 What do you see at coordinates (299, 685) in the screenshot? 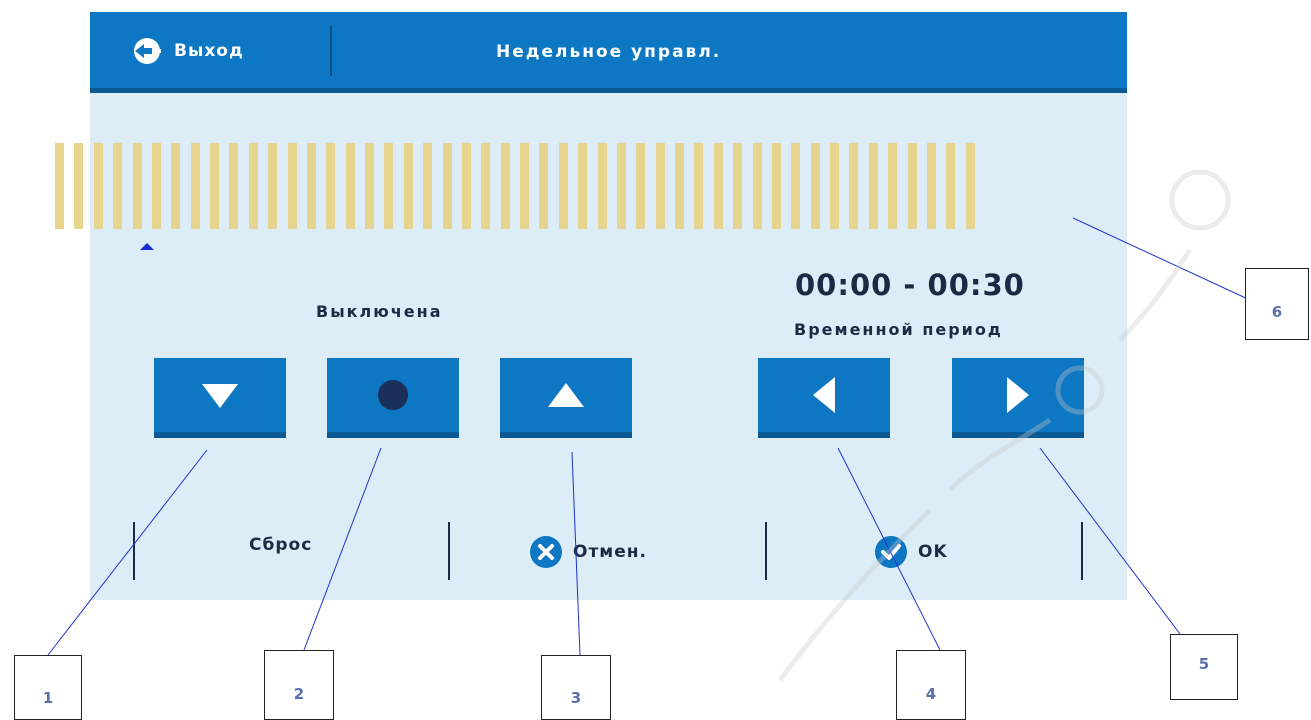
I see `callout-2: 2` at bounding box center [299, 685].